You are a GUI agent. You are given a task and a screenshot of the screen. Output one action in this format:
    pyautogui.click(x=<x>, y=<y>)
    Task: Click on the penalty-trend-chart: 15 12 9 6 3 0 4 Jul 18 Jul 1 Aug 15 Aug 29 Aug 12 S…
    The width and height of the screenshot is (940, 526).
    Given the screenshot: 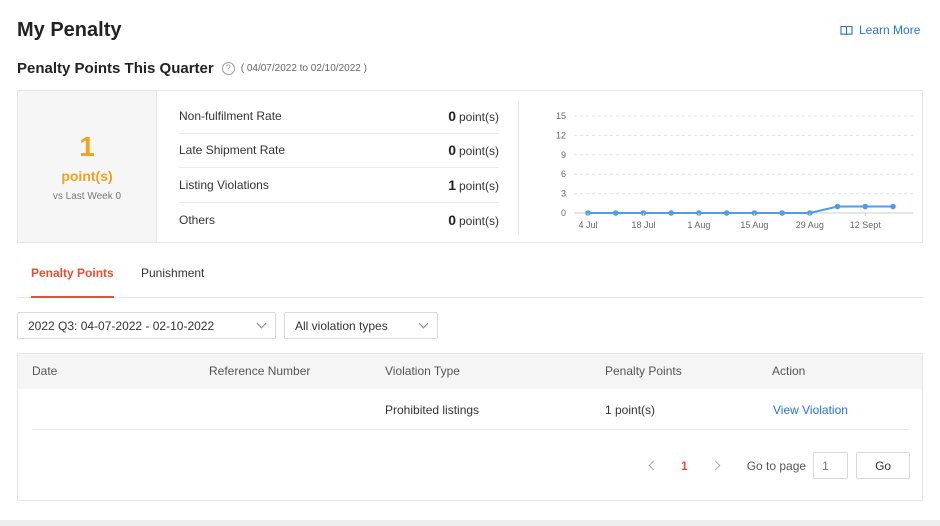 What is the action you would take?
    pyautogui.click(x=734, y=170)
    